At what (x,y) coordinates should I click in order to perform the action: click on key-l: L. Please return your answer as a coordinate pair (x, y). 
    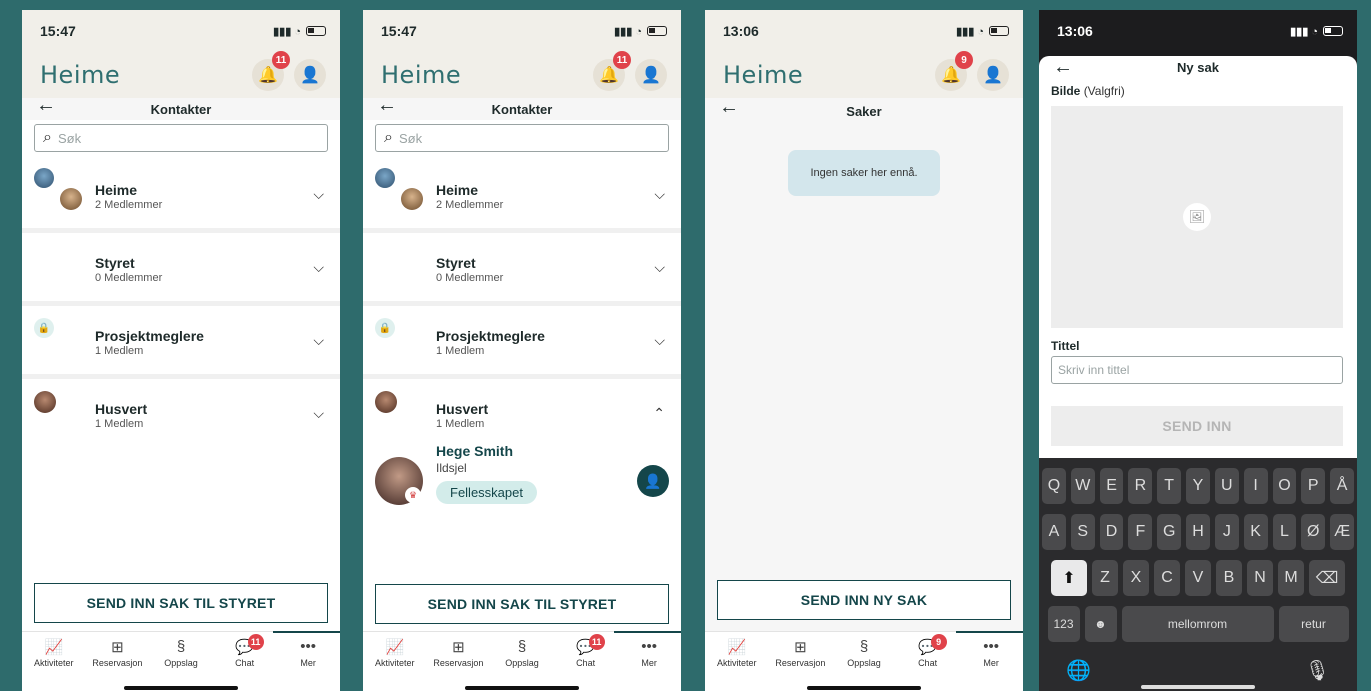
    Looking at the image, I should click on (1284, 532).